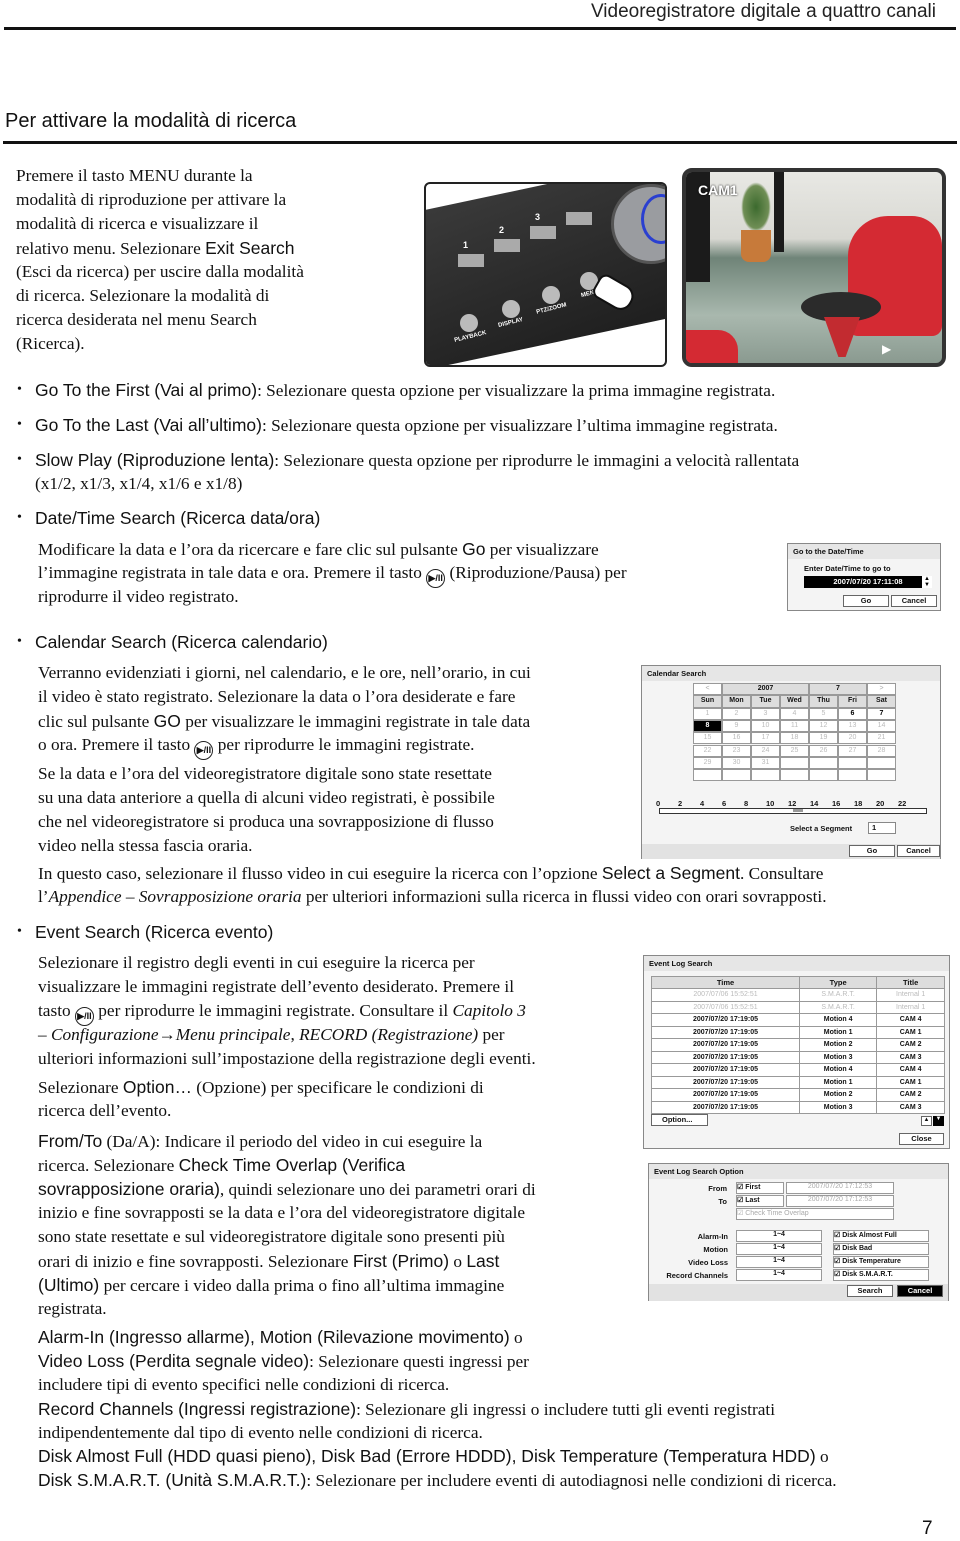  I want to click on calendar-day: 19, so click(823, 738).